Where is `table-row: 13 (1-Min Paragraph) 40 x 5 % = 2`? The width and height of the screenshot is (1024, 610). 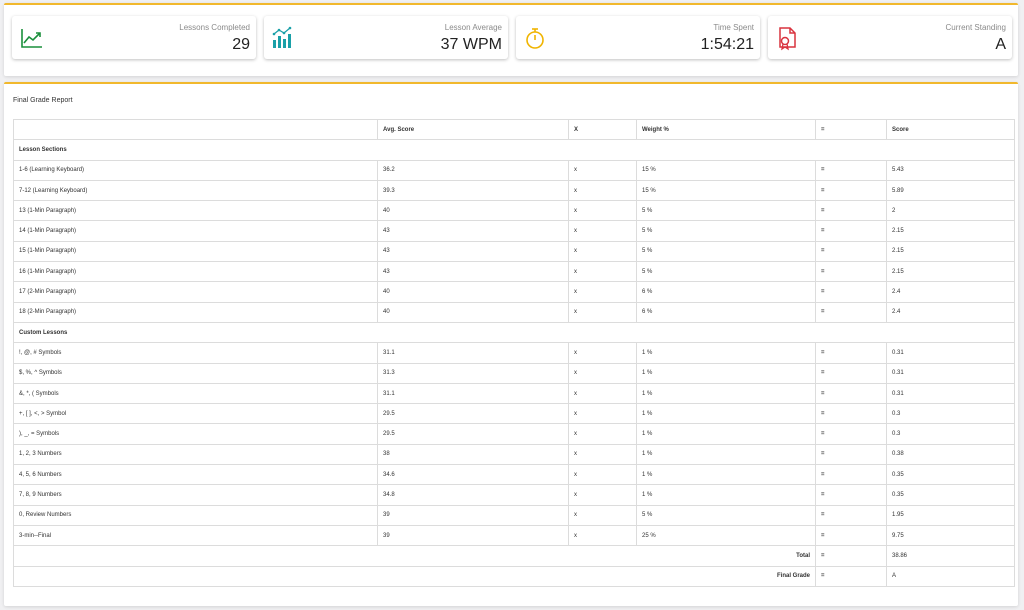 table-row: 13 (1-Min Paragraph) 40 x 5 % = 2 is located at coordinates (514, 211).